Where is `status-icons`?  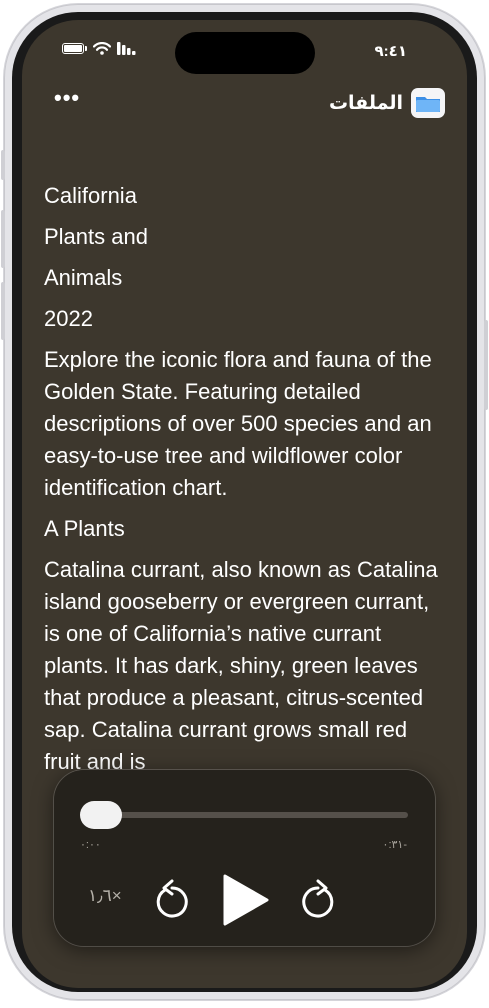
status-icons is located at coordinates (99, 48).